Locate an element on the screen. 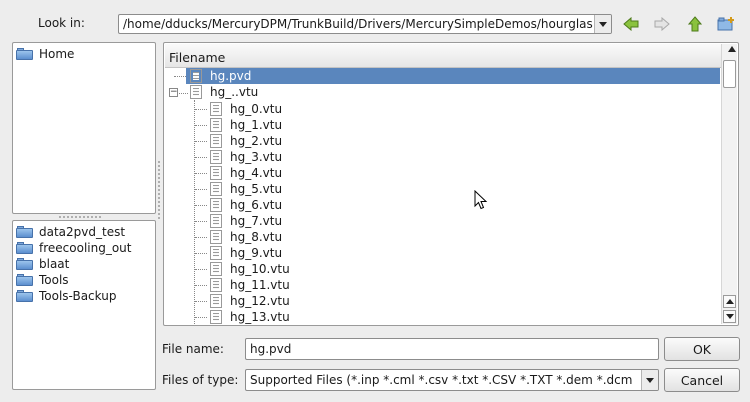 The image size is (750, 402). bookmark-label: Tools is located at coordinates (54, 280).